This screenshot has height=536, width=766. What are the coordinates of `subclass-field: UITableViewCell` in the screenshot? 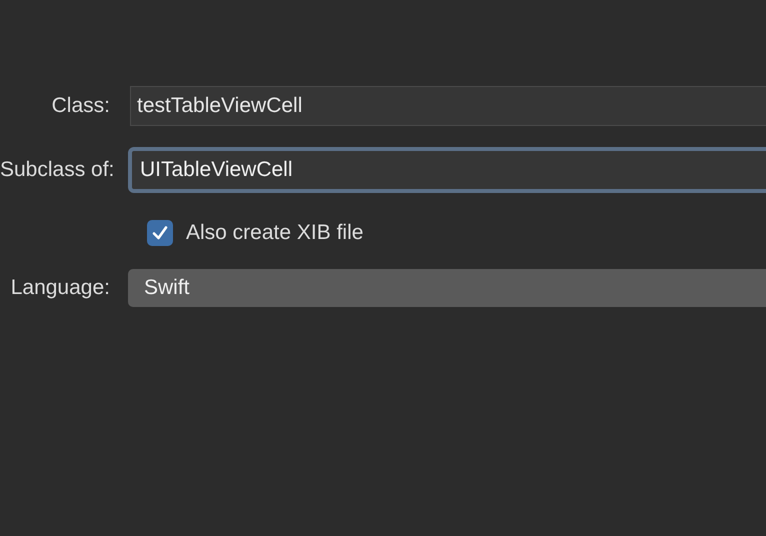 It's located at (447, 170).